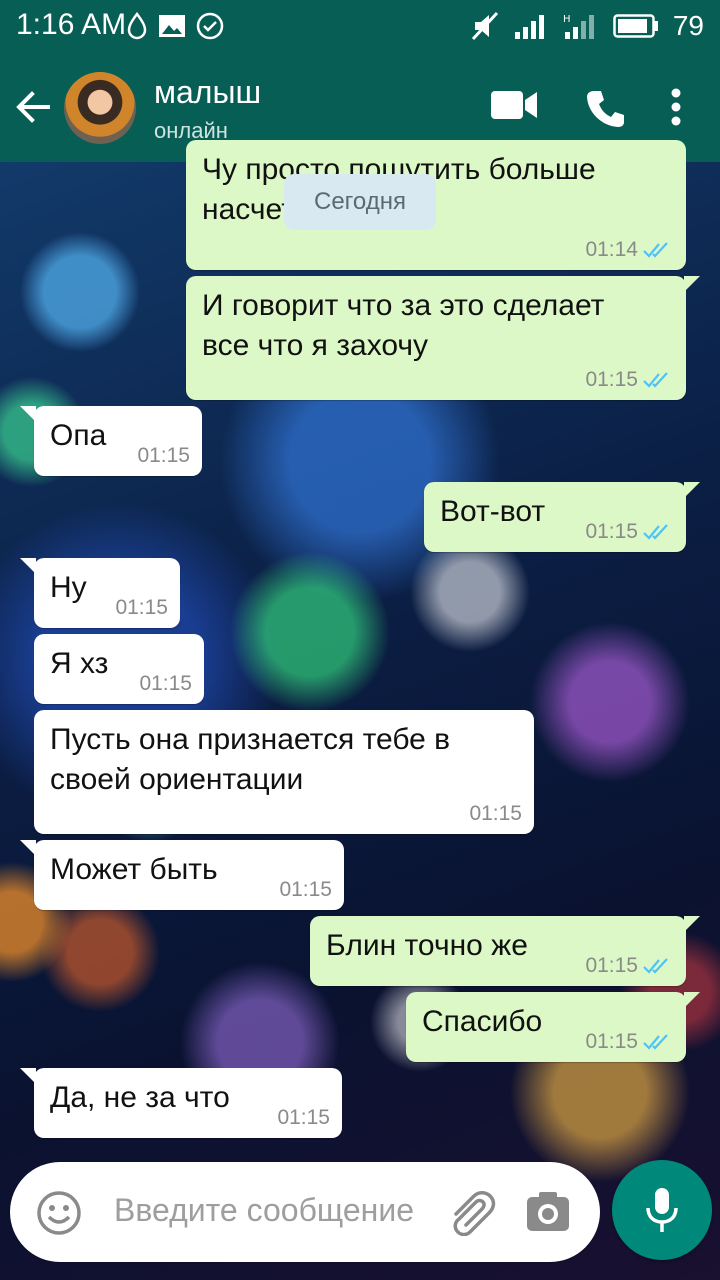 This screenshot has width=720, height=1280. What do you see at coordinates (207, 92) in the screenshot?
I see `contact-name: малыш` at bounding box center [207, 92].